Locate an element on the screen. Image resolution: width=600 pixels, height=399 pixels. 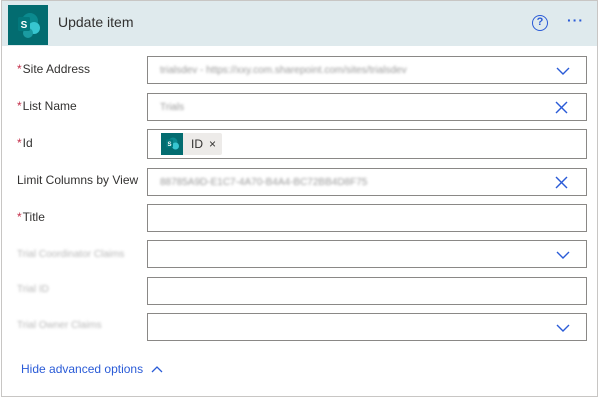
chevron-up-icon is located at coordinates (157, 369).